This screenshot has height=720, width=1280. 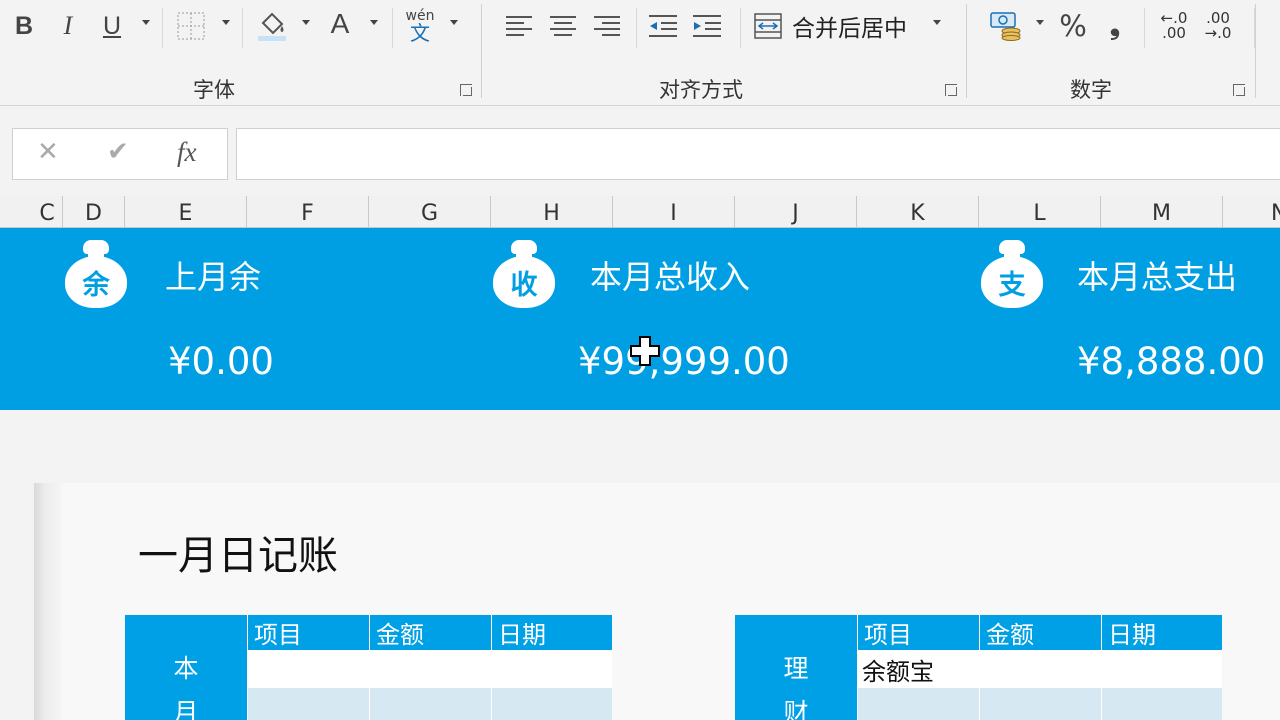 I want to click on column-header: K, so click(x=918, y=212).